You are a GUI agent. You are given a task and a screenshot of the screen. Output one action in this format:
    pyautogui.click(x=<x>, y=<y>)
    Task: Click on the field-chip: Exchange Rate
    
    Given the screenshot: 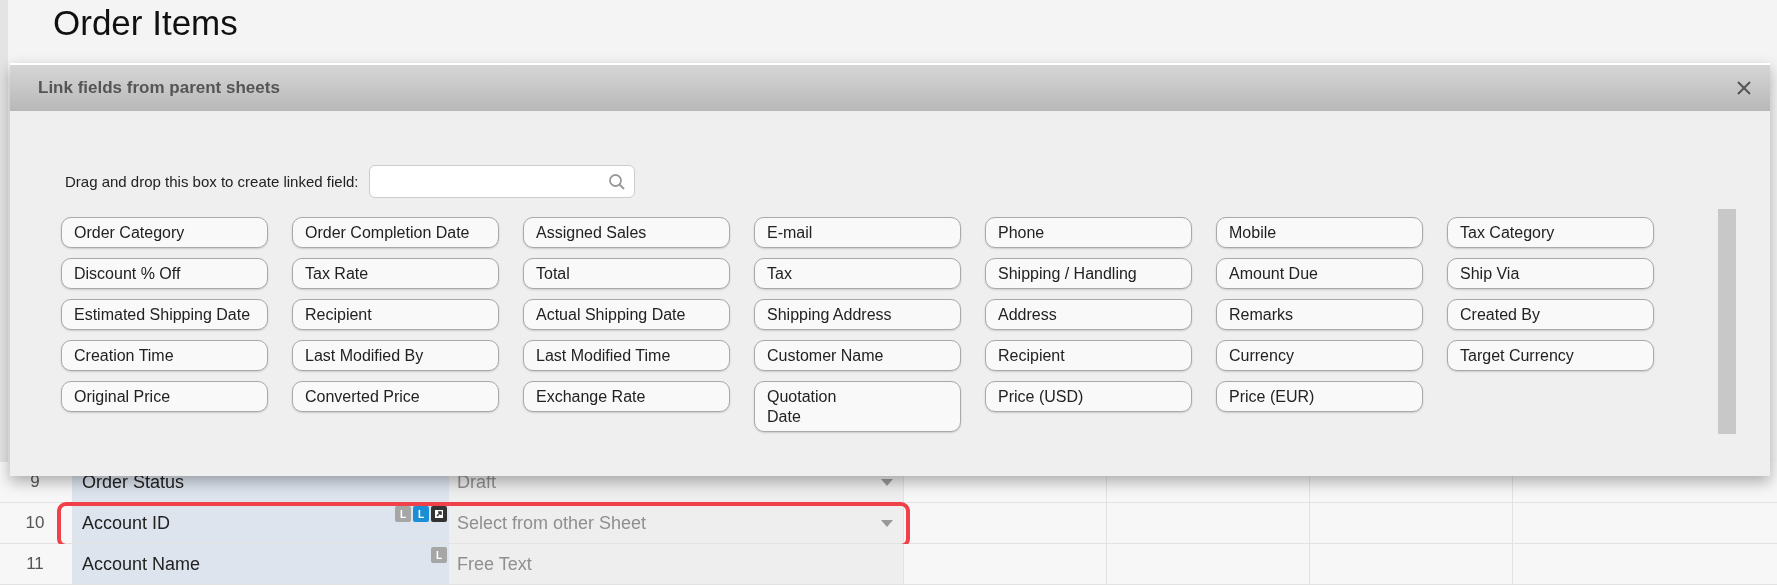 What is the action you would take?
    pyautogui.click(x=626, y=396)
    